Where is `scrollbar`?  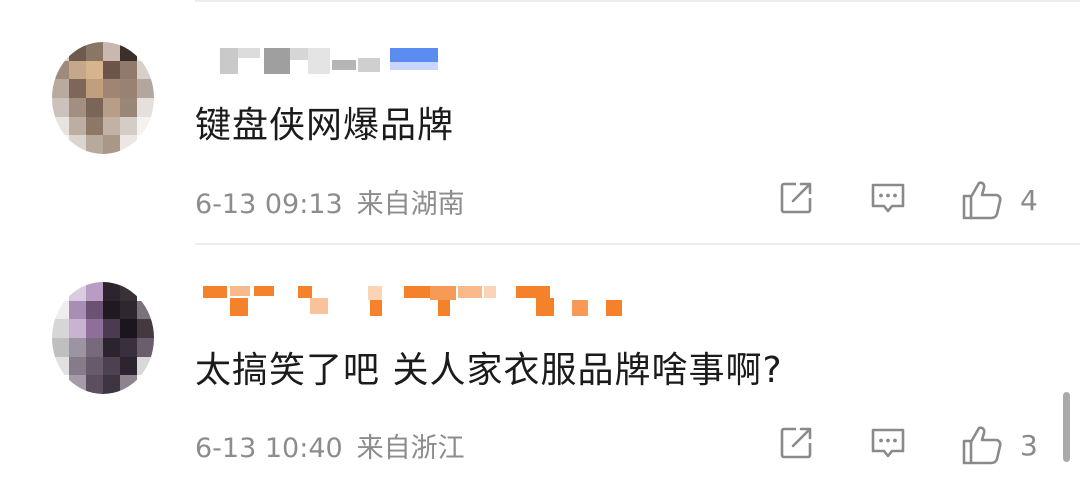 scrollbar is located at coordinates (1066, 427).